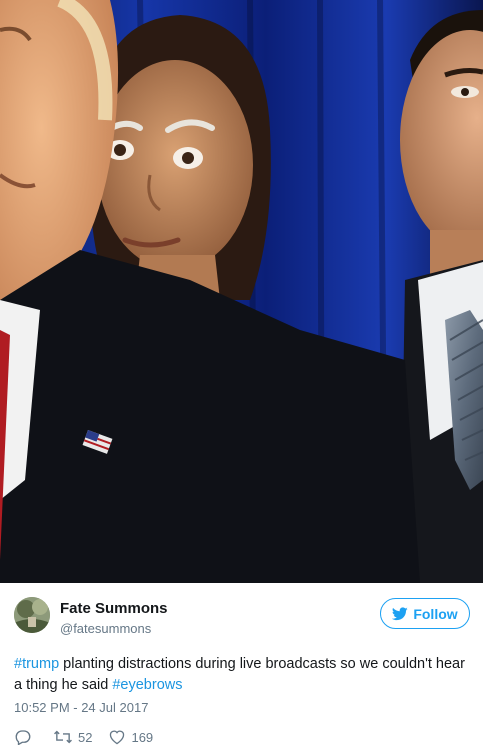 This screenshot has width=483, height=750. I want to click on follow-label: Follow, so click(435, 613).